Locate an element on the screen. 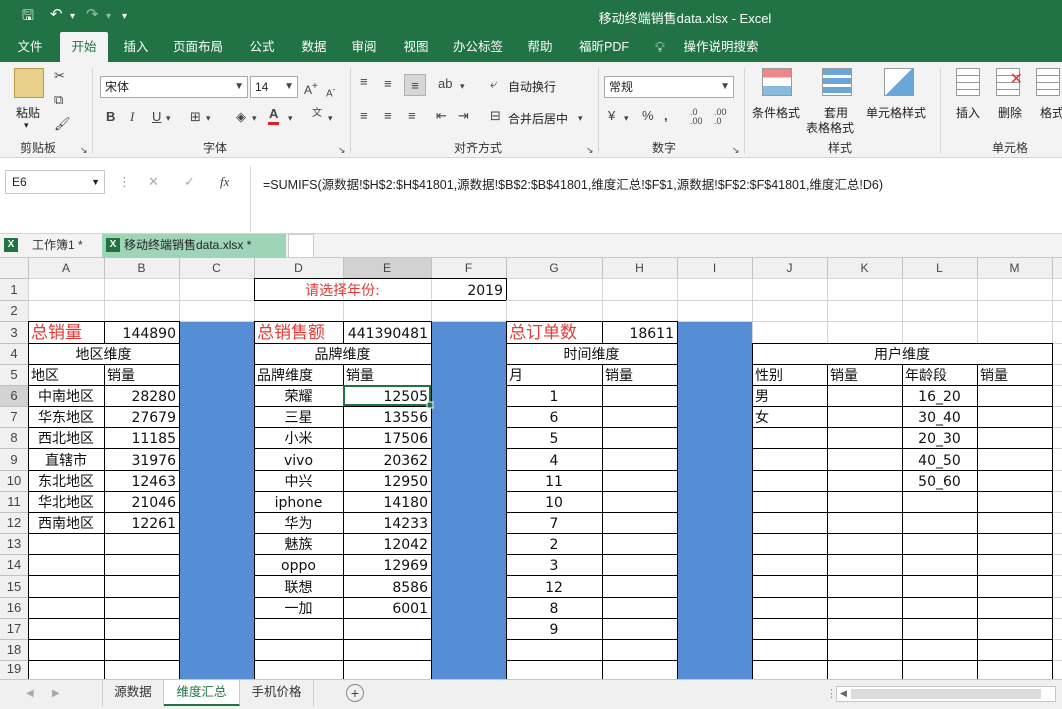 This screenshot has height=709, width=1062. increase-font-icon: A+ is located at coordinates (311, 88).